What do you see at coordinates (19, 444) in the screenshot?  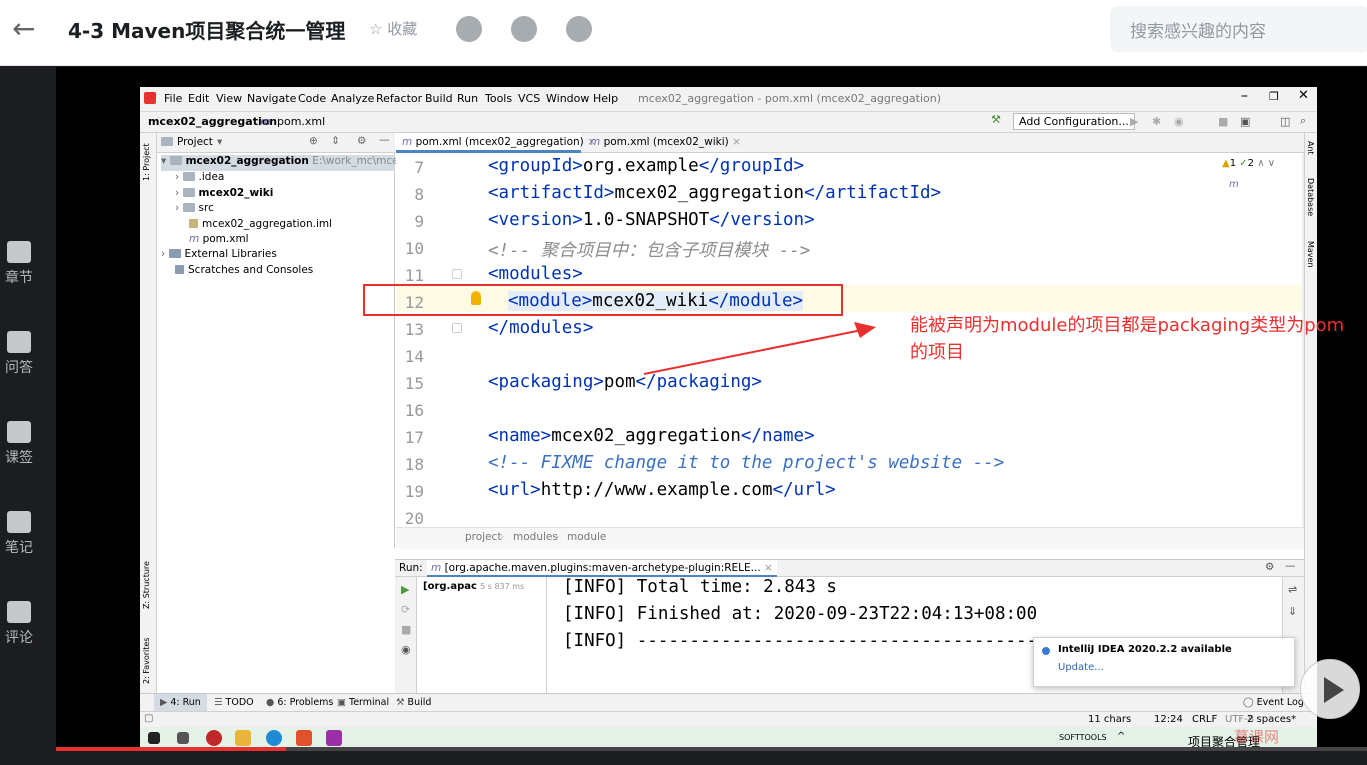 I see `sidebar-item-bookmark: 课签` at bounding box center [19, 444].